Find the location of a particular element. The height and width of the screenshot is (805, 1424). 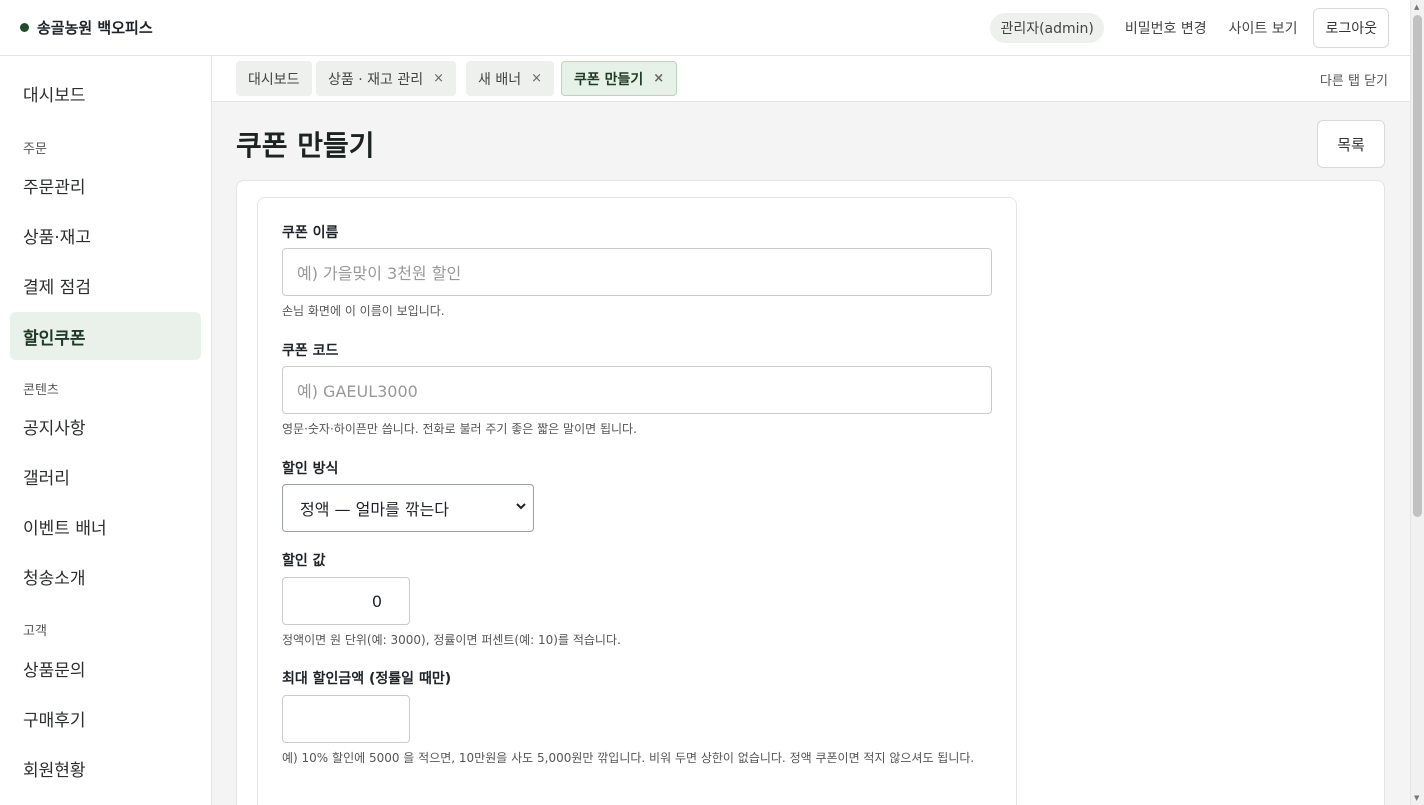

sidebar-group-content: 콘텐츠 is located at coordinates (41, 390).